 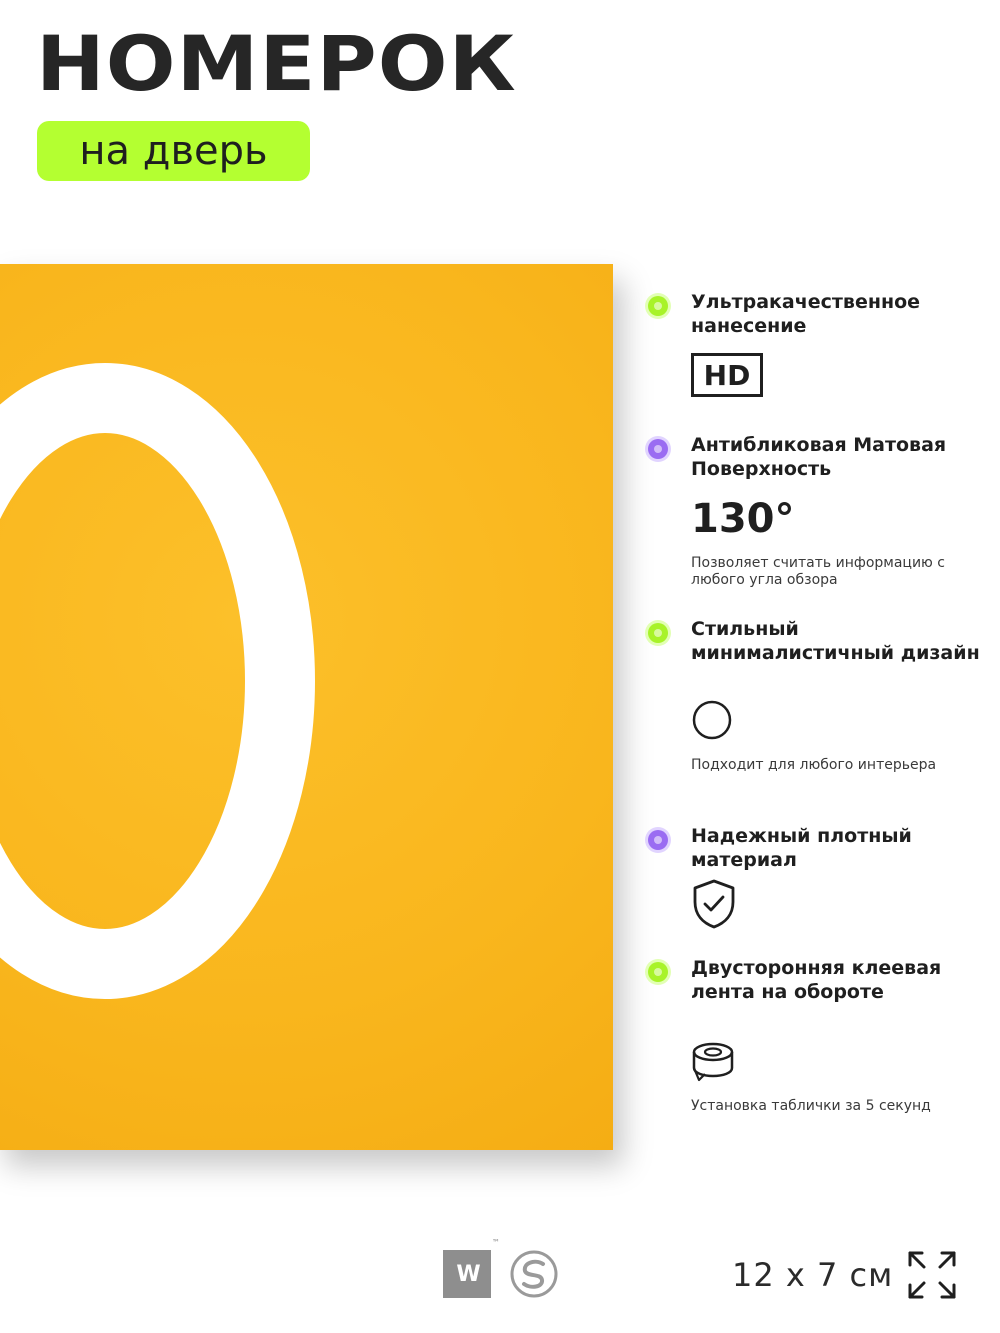 What do you see at coordinates (713, 1062) in the screenshot?
I see `tape-roll-icon` at bounding box center [713, 1062].